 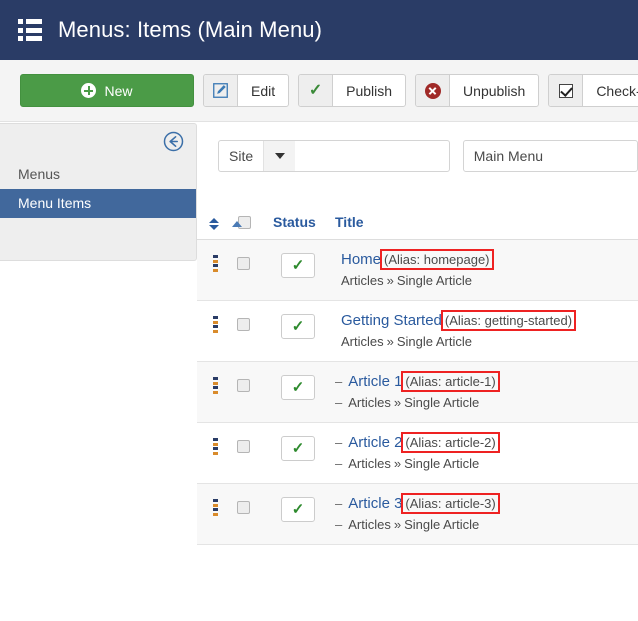 What do you see at coordinates (450, 442) in the screenshot?
I see `row-alias: (Alias: article-2)` at bounding box center [450, 442].